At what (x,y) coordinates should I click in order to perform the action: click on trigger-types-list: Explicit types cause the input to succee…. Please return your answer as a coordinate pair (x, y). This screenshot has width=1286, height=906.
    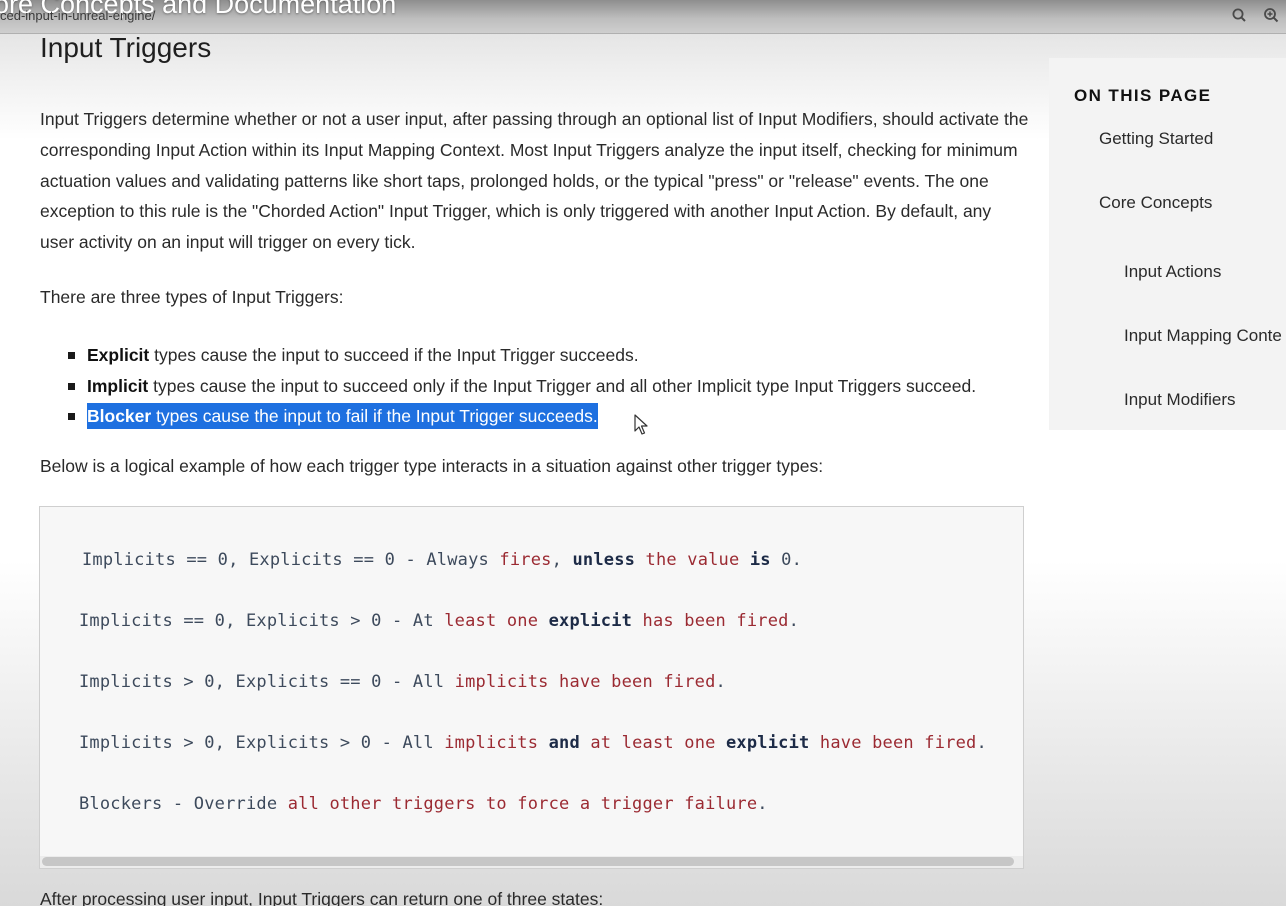
    Looking at the image, I should click on (535, 386).